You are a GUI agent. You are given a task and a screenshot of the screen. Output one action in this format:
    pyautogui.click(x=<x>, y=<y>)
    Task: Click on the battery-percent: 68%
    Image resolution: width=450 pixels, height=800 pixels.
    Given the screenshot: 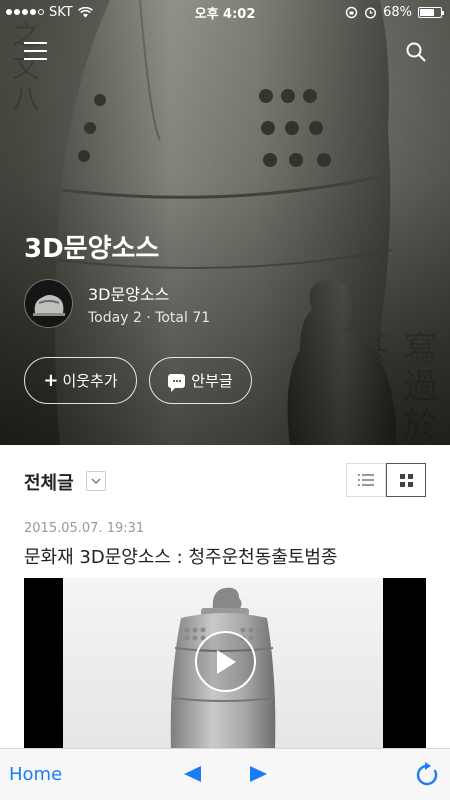 What is the action you would take?
    pyautogui.click(x=397, y=12)
    